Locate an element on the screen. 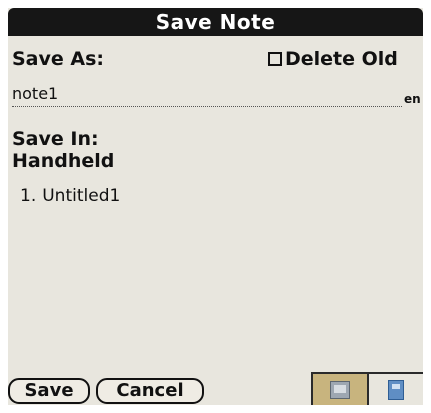 This screenshot has width=431, height=413. card-toggle-button is located at coordinates (396, 389).